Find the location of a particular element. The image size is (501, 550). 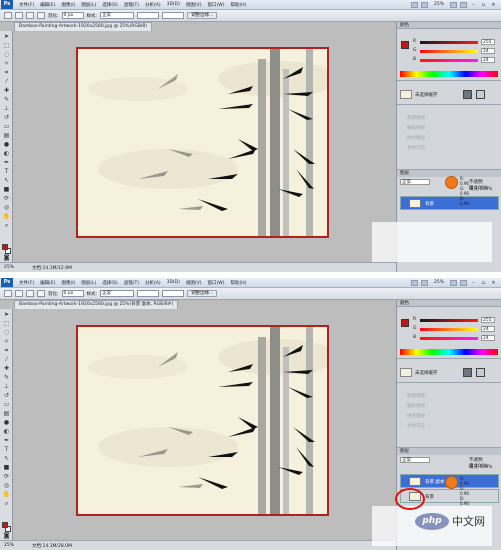

history-snapshot-thumb is located at coordinates (406, 372).